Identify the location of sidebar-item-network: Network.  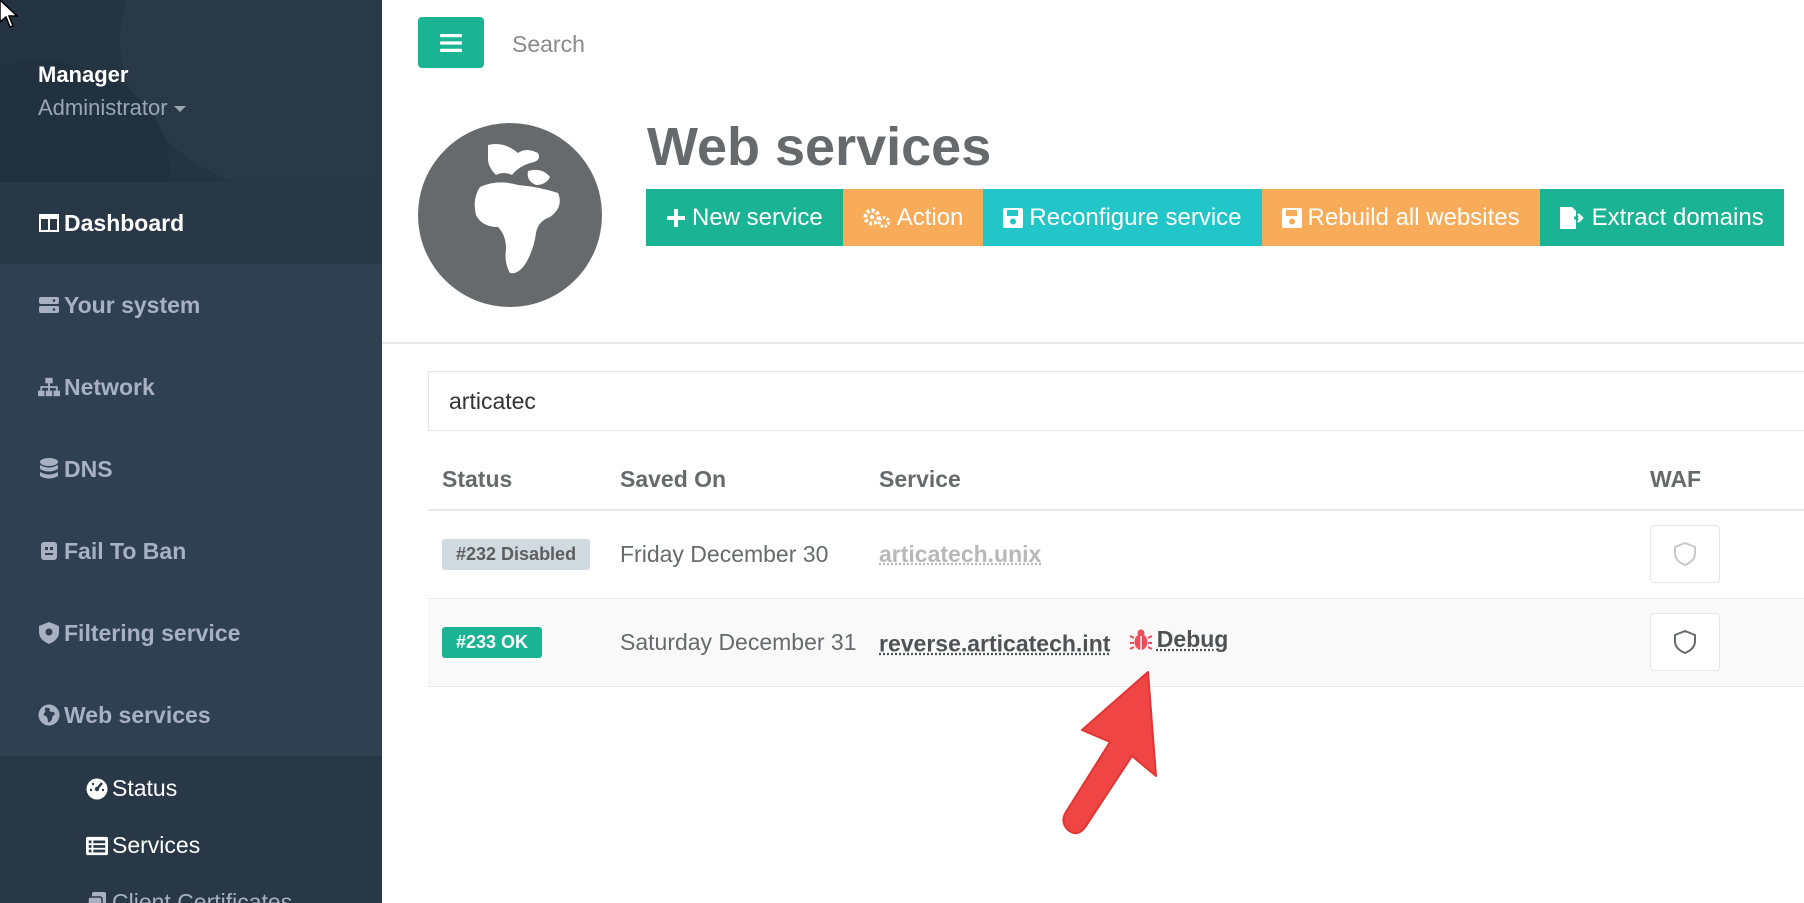
(191, 387).